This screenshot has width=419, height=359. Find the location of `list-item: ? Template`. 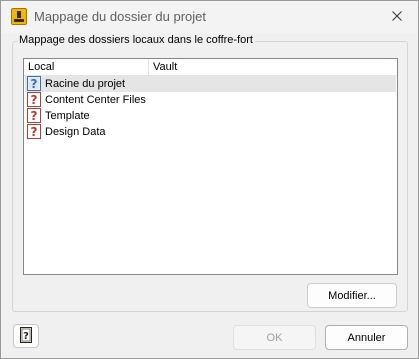

list-item: ? Template is located at coordinates (210, 116).